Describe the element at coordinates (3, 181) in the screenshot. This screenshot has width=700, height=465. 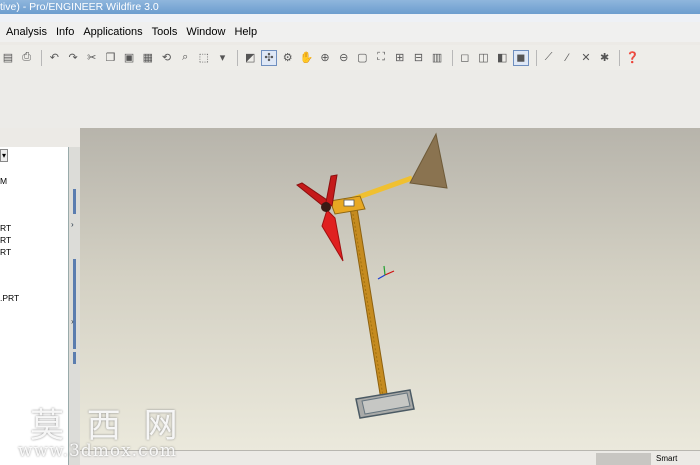
I see `tree-item: M` at that location.